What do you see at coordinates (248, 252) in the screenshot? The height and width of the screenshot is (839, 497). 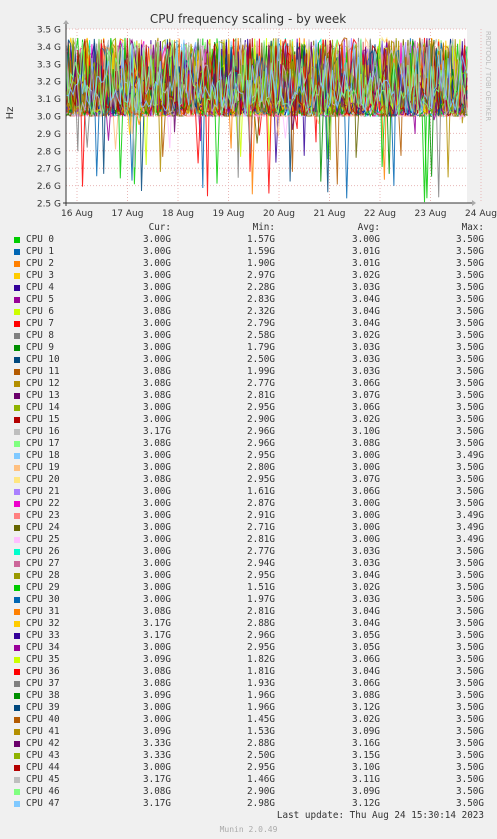 I see `legend-row: CPU 1 3.00G 1.59G 3.01G 3.50G` at bounding box center [248, 252].